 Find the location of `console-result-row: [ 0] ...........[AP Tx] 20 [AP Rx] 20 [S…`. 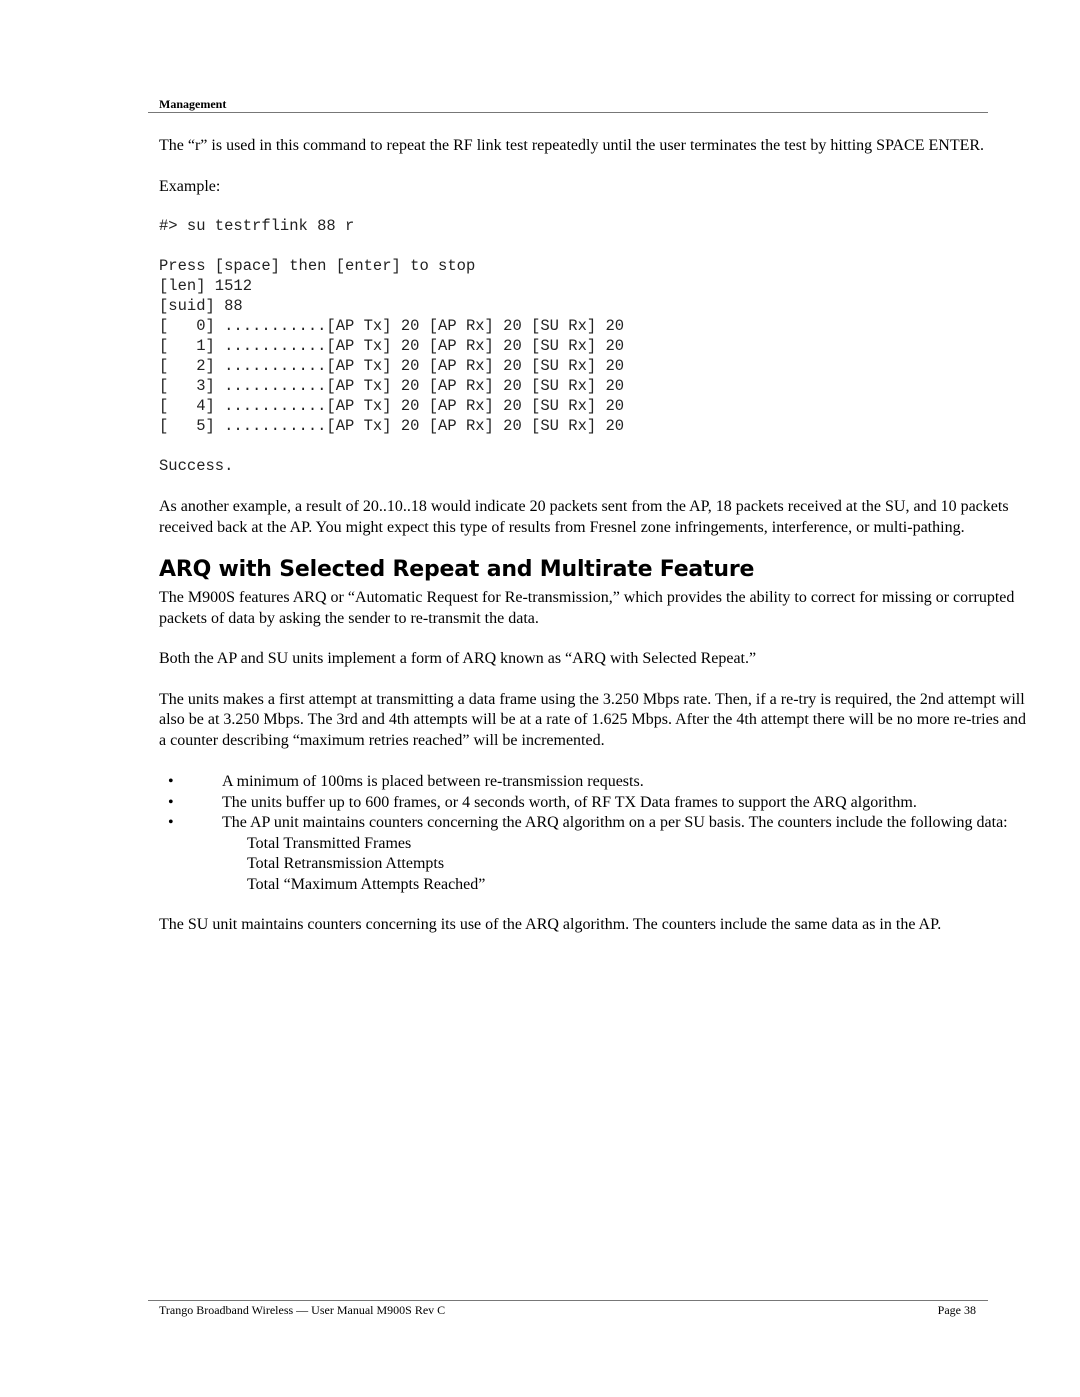

console-result-row: [ 0] ...........[AP Tx] 20 [AP Rx] 20 [S… is located at coordinates (392, 326).